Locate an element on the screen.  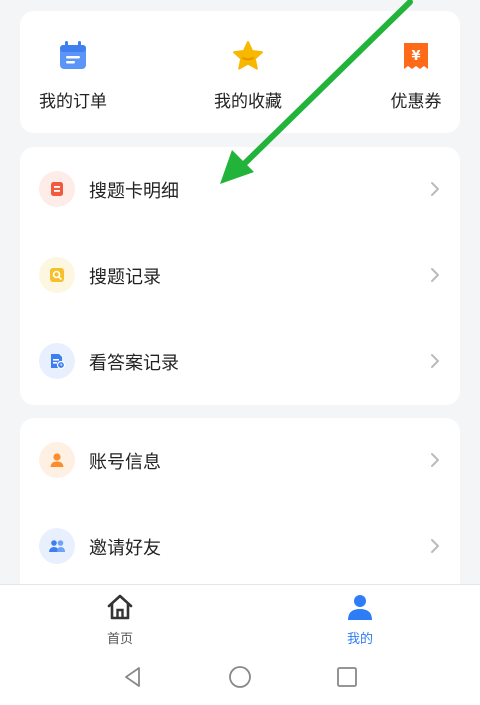
invite-friends-row: 邀请好友 is located at coordinates (240, 547).